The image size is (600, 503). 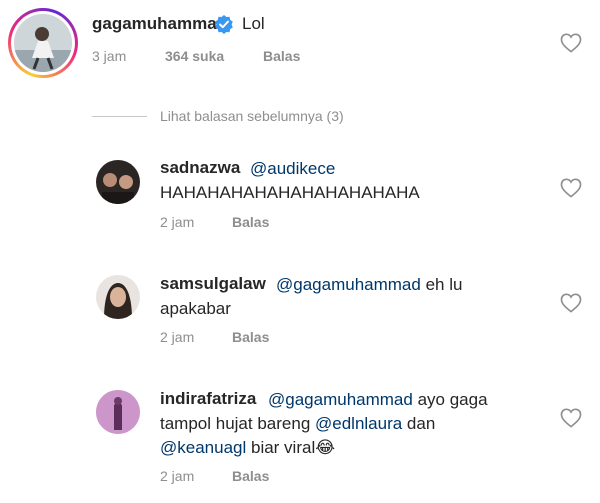 What do you see at coordinates (253, 23) in the screenshot?
I see `comment-text: Lol` at bounding box center [253, 23].